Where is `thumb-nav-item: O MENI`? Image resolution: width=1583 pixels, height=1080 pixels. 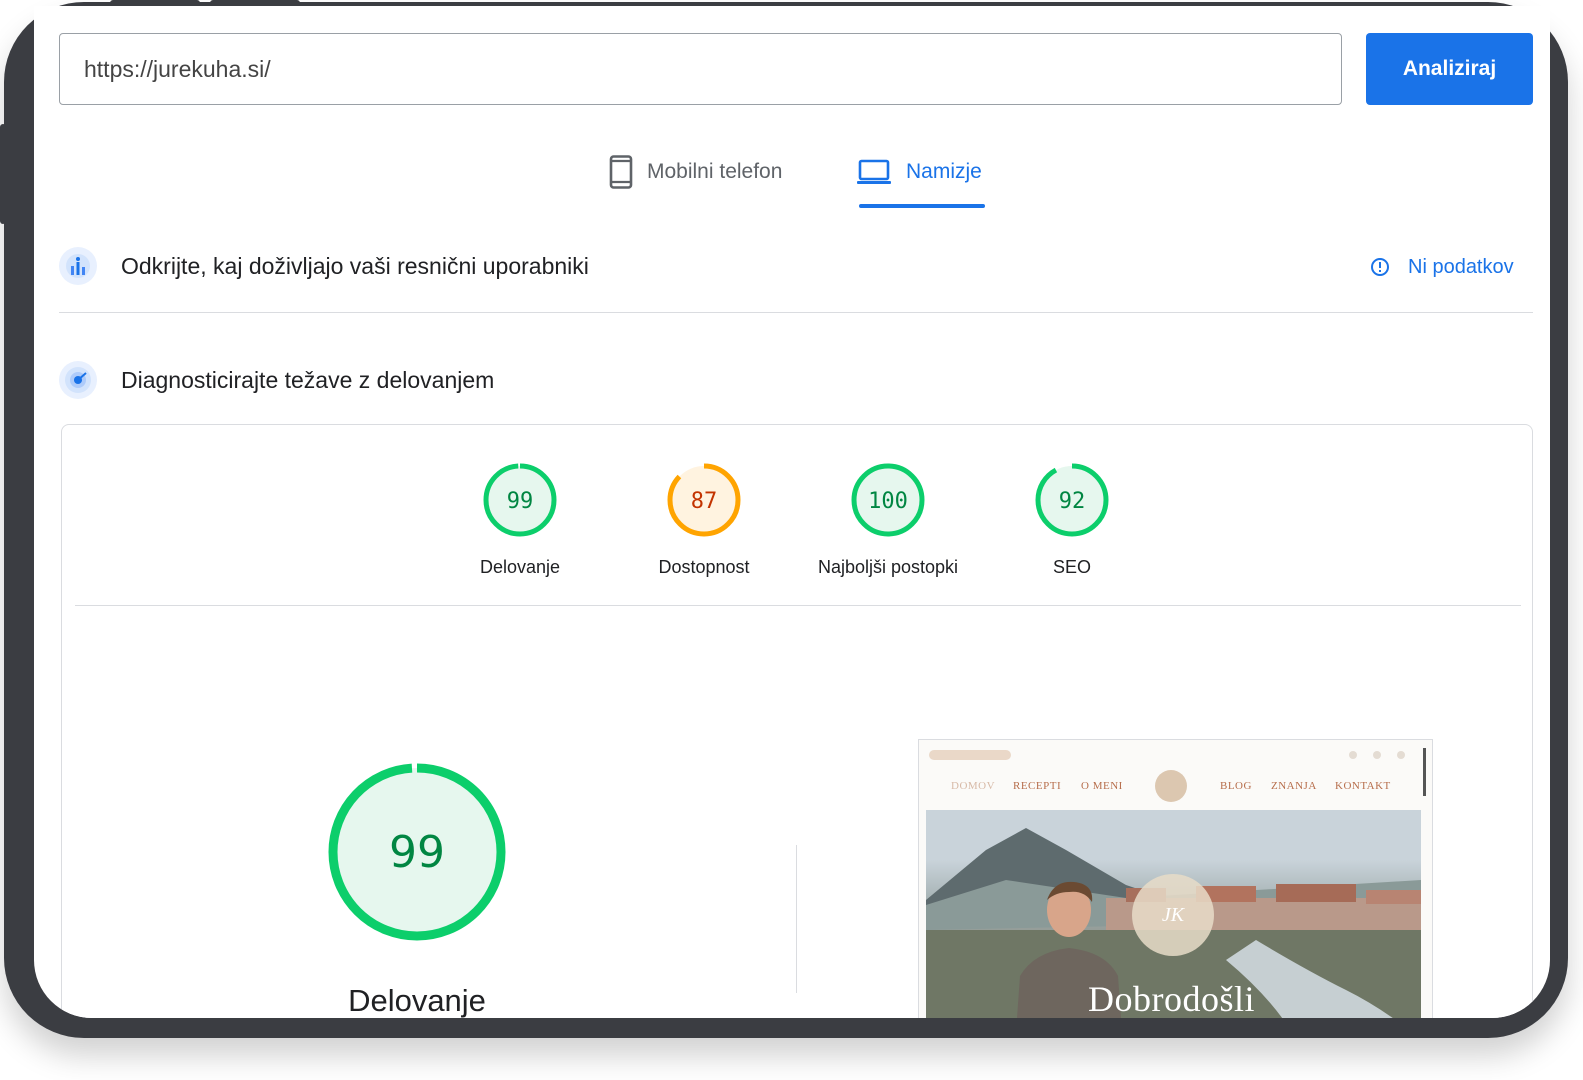 thumb-nav-item: O MENI is located at coordinates (1102, 786).